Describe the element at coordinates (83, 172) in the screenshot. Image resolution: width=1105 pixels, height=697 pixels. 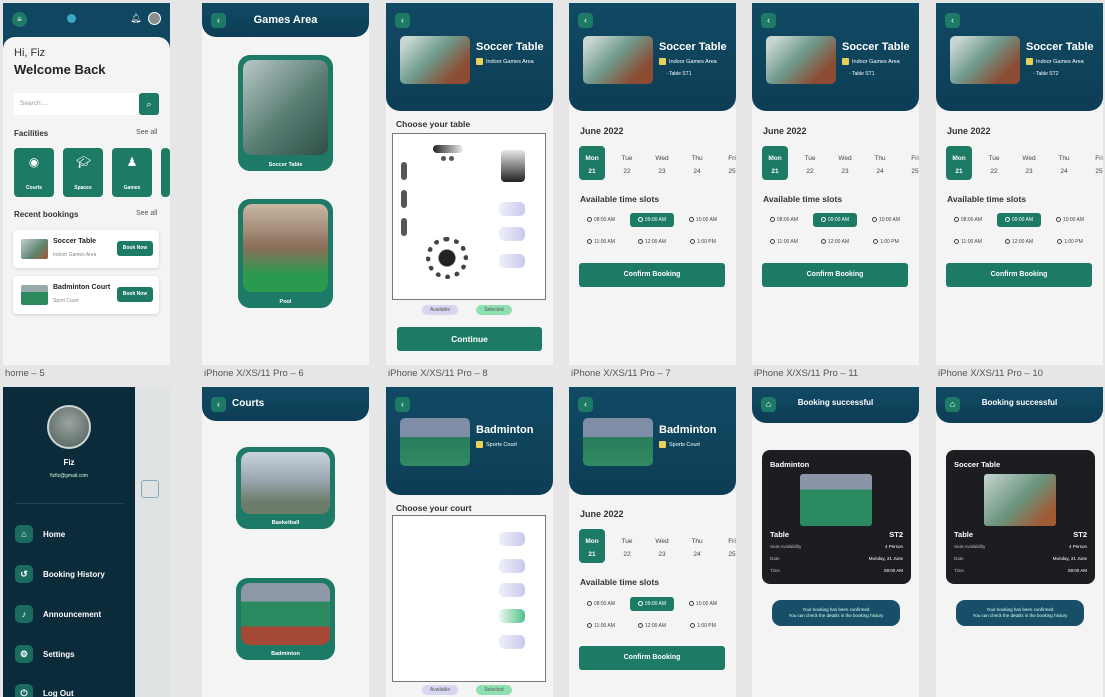
I see `facility-spaces: 🎓︎ Spaces` at that location.